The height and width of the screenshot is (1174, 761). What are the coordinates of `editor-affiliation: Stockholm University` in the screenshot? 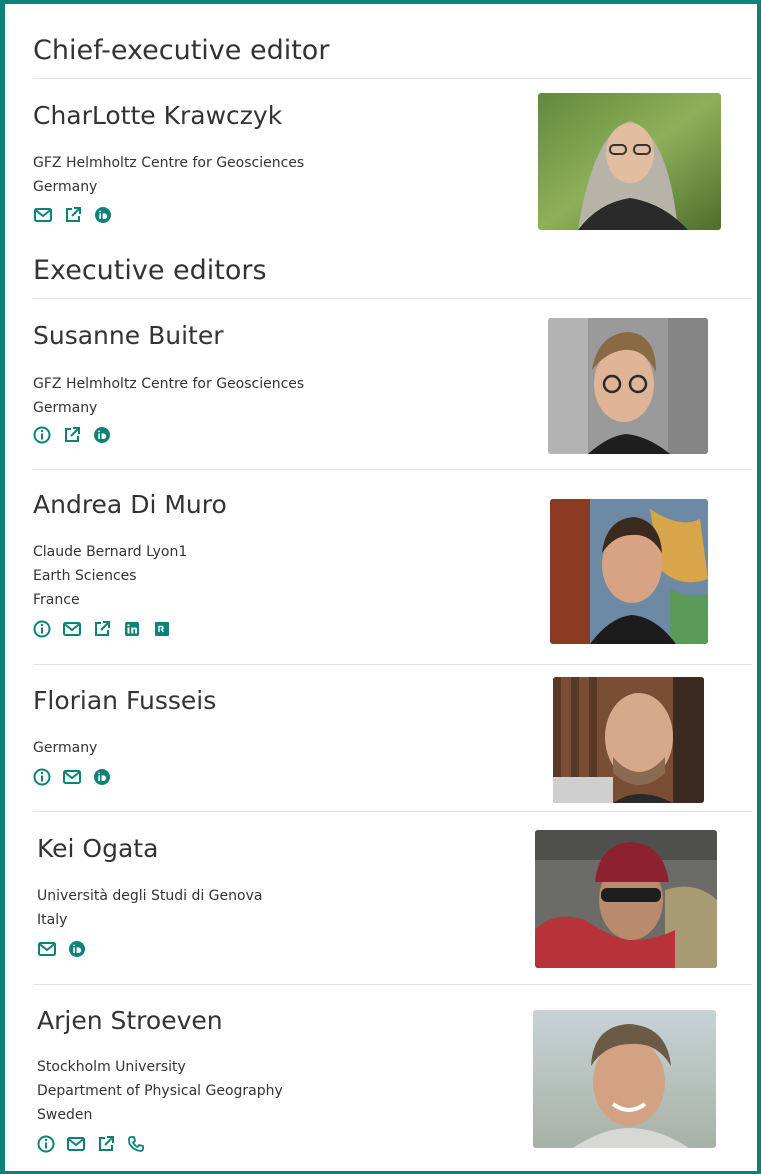 It's located at (111, 1067).